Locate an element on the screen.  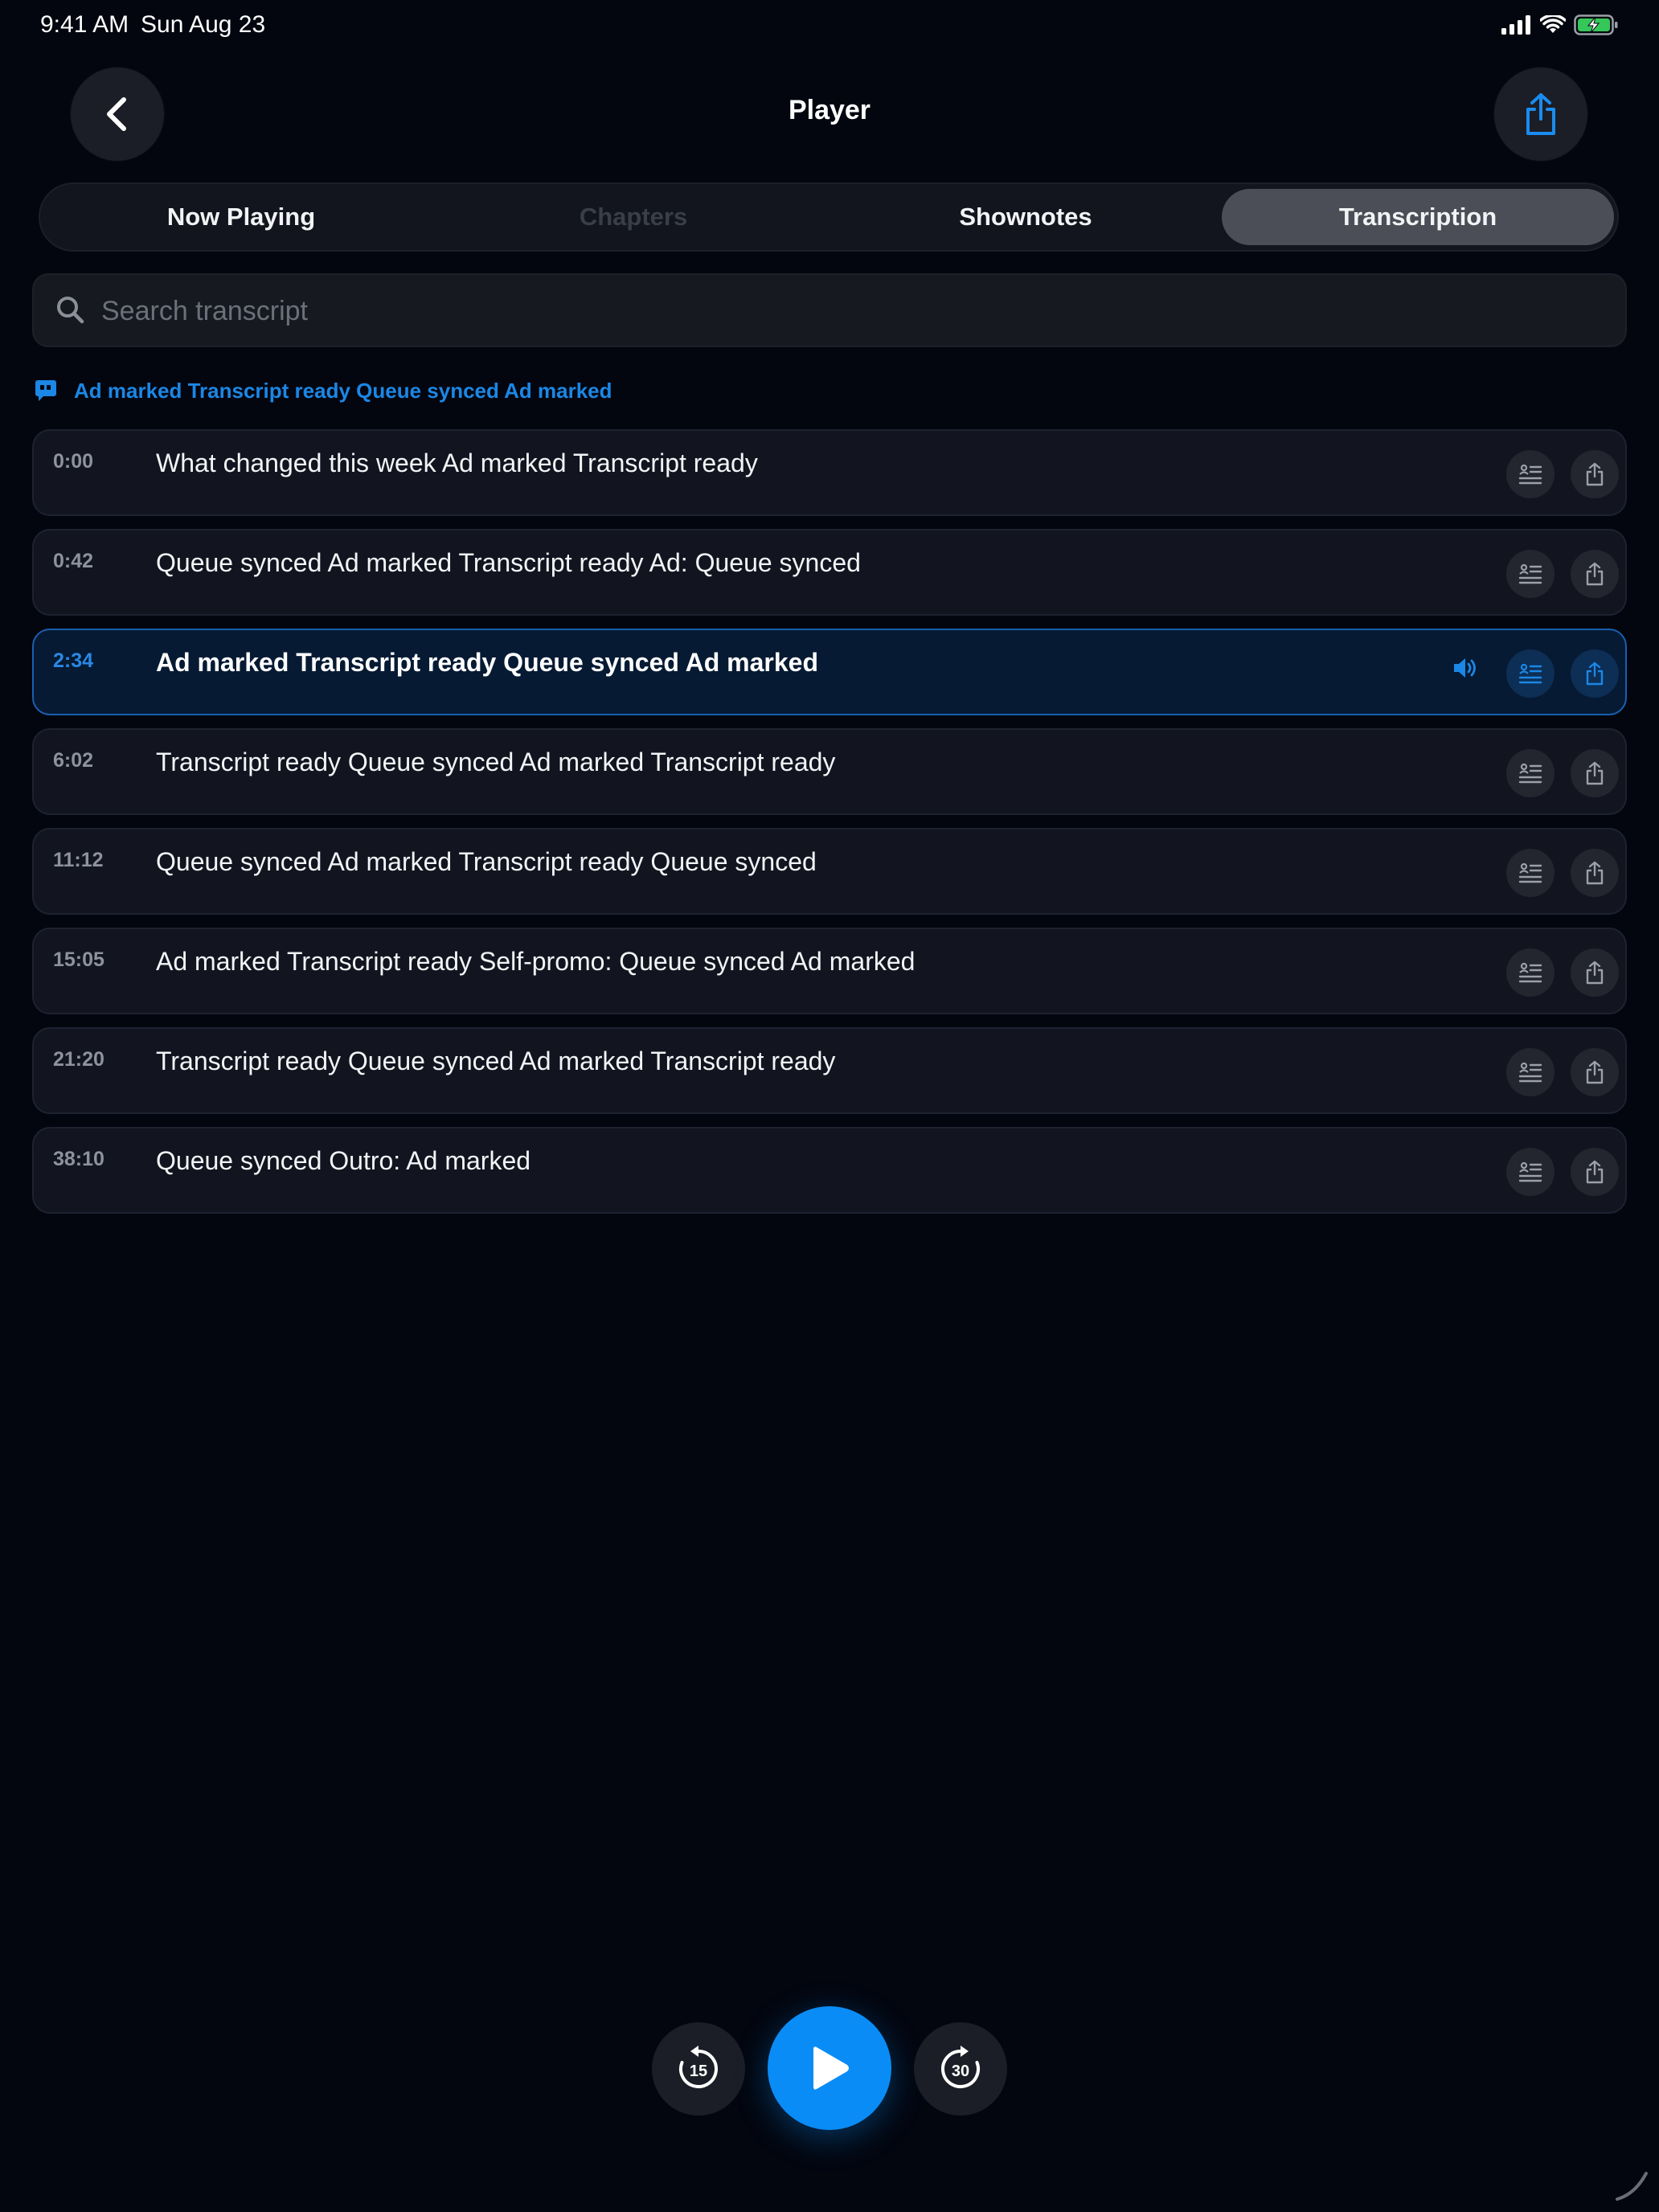
play-button is located at coordinates (829, 2068).